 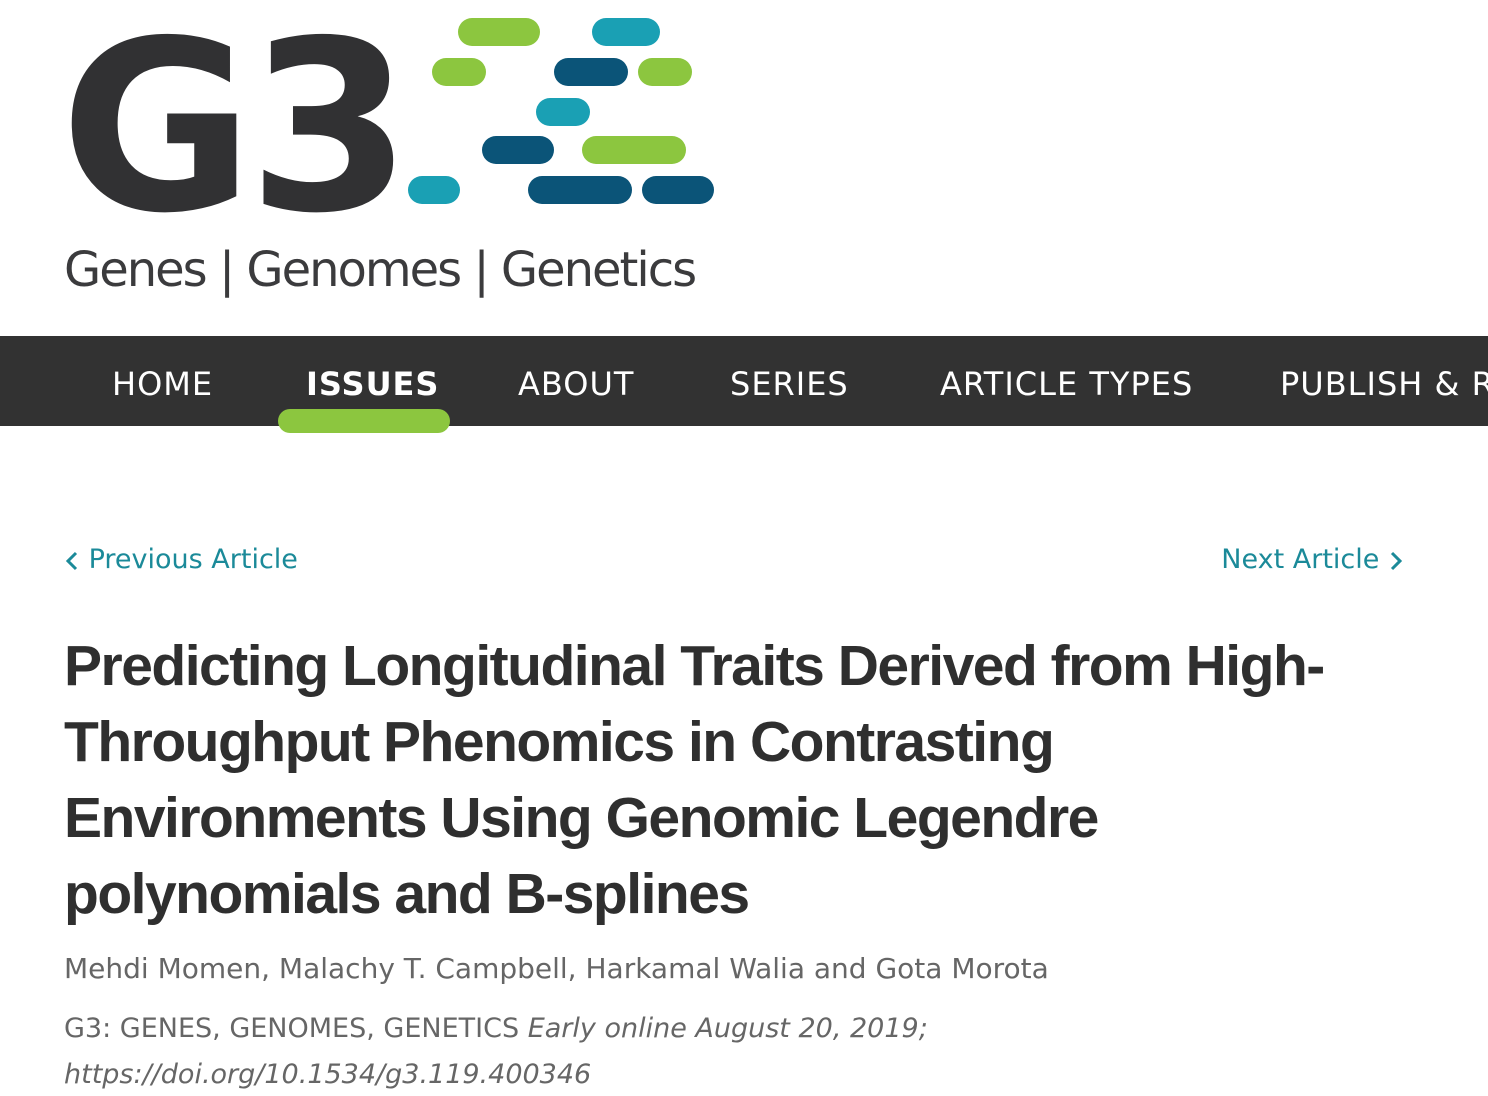 What do you see at coordinates (1066, 381) in the screenshot?
I see `nav-article-types: ARTICLE TYPES` at bounding box center [1066, 381].